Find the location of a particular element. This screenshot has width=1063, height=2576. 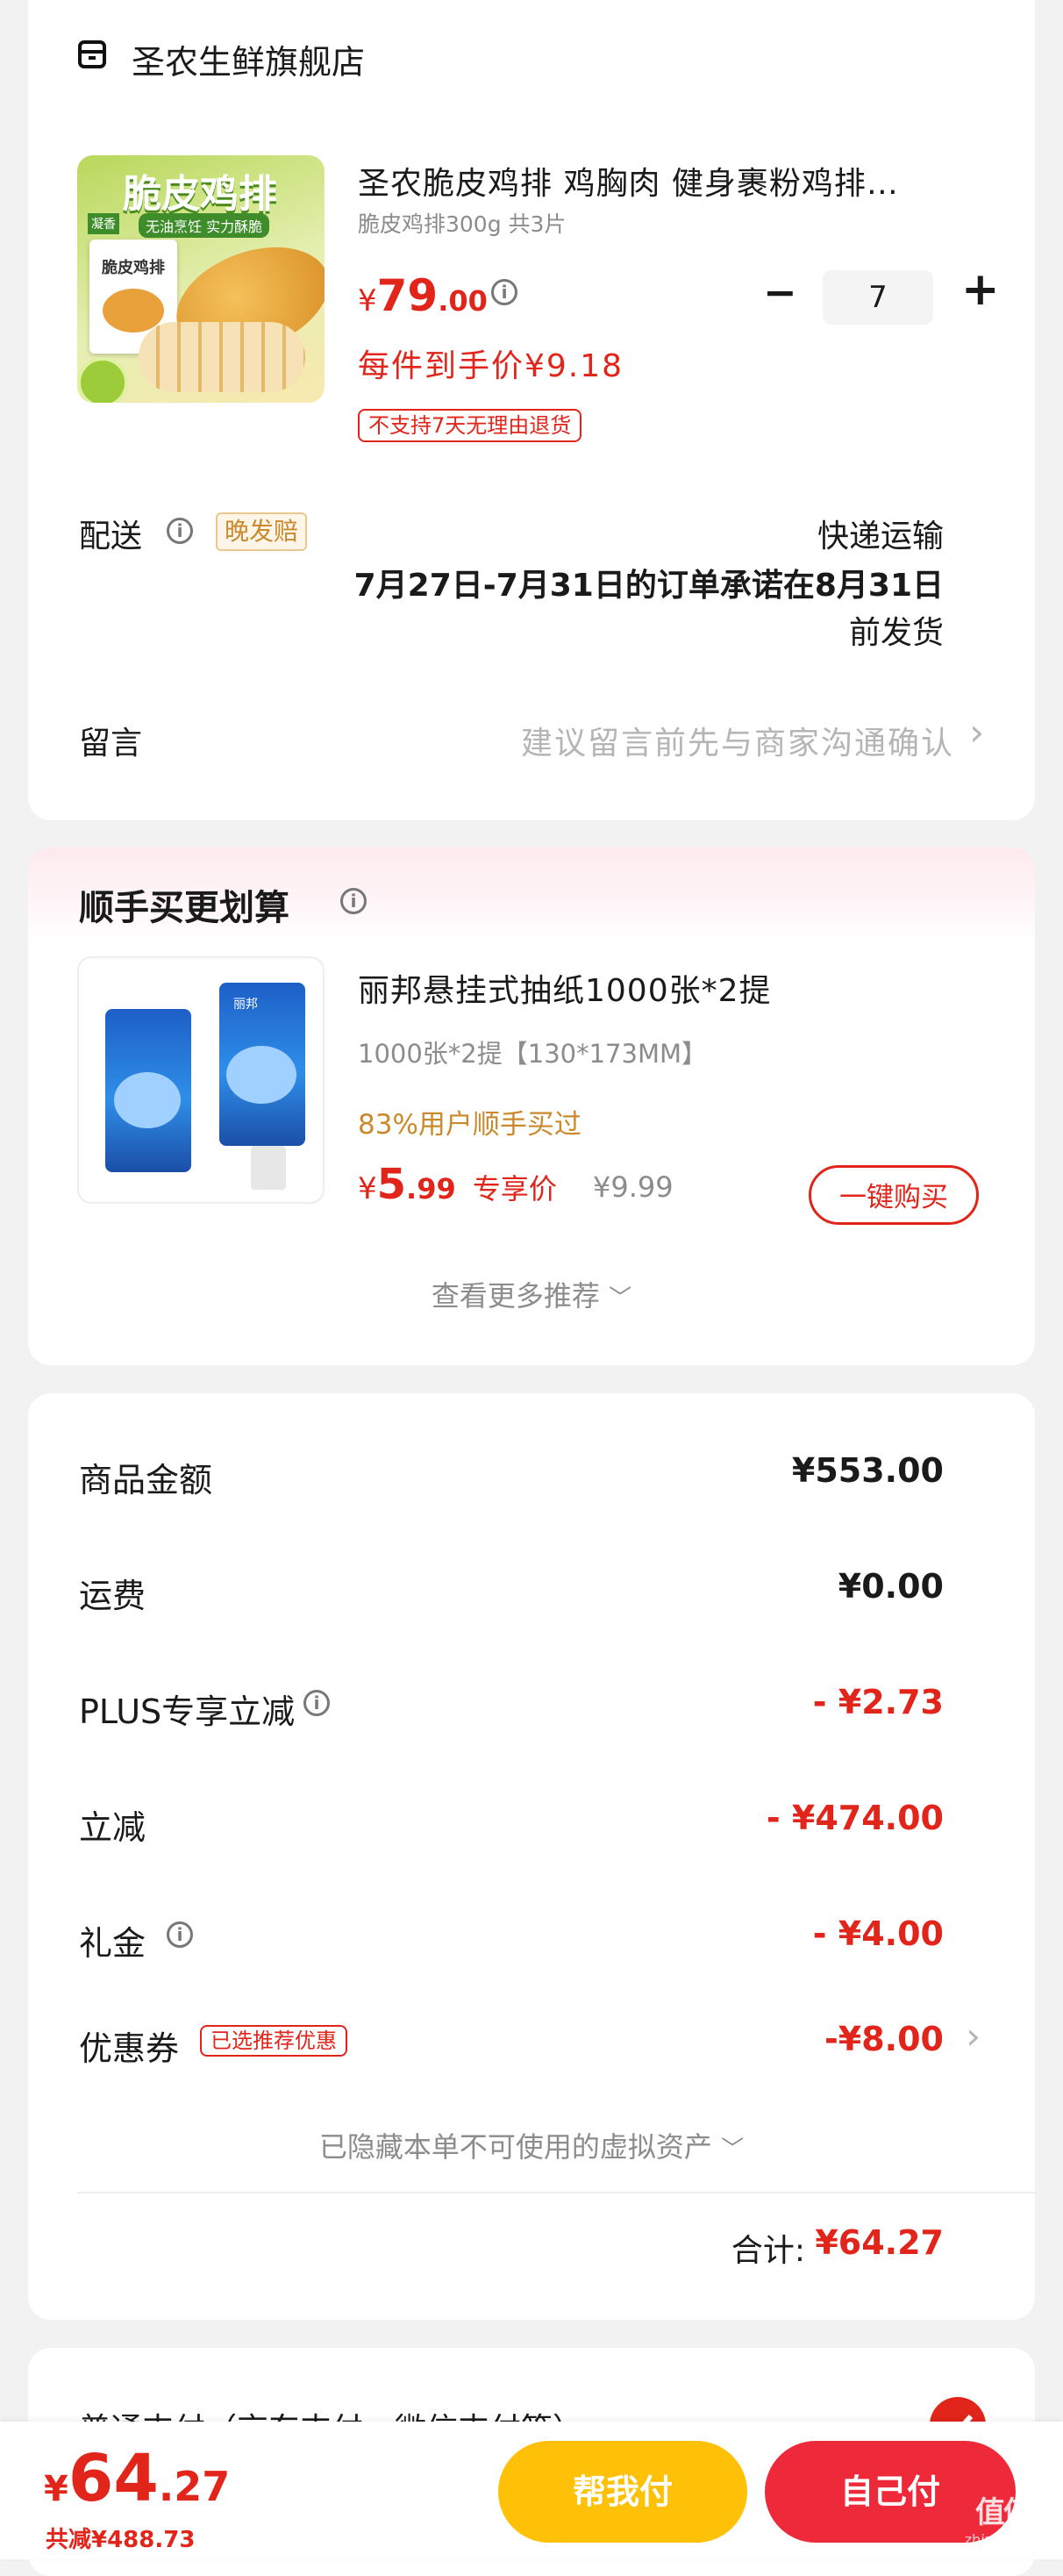

shipping-value: ¥0.00 is located at coordinates (891, 1586).